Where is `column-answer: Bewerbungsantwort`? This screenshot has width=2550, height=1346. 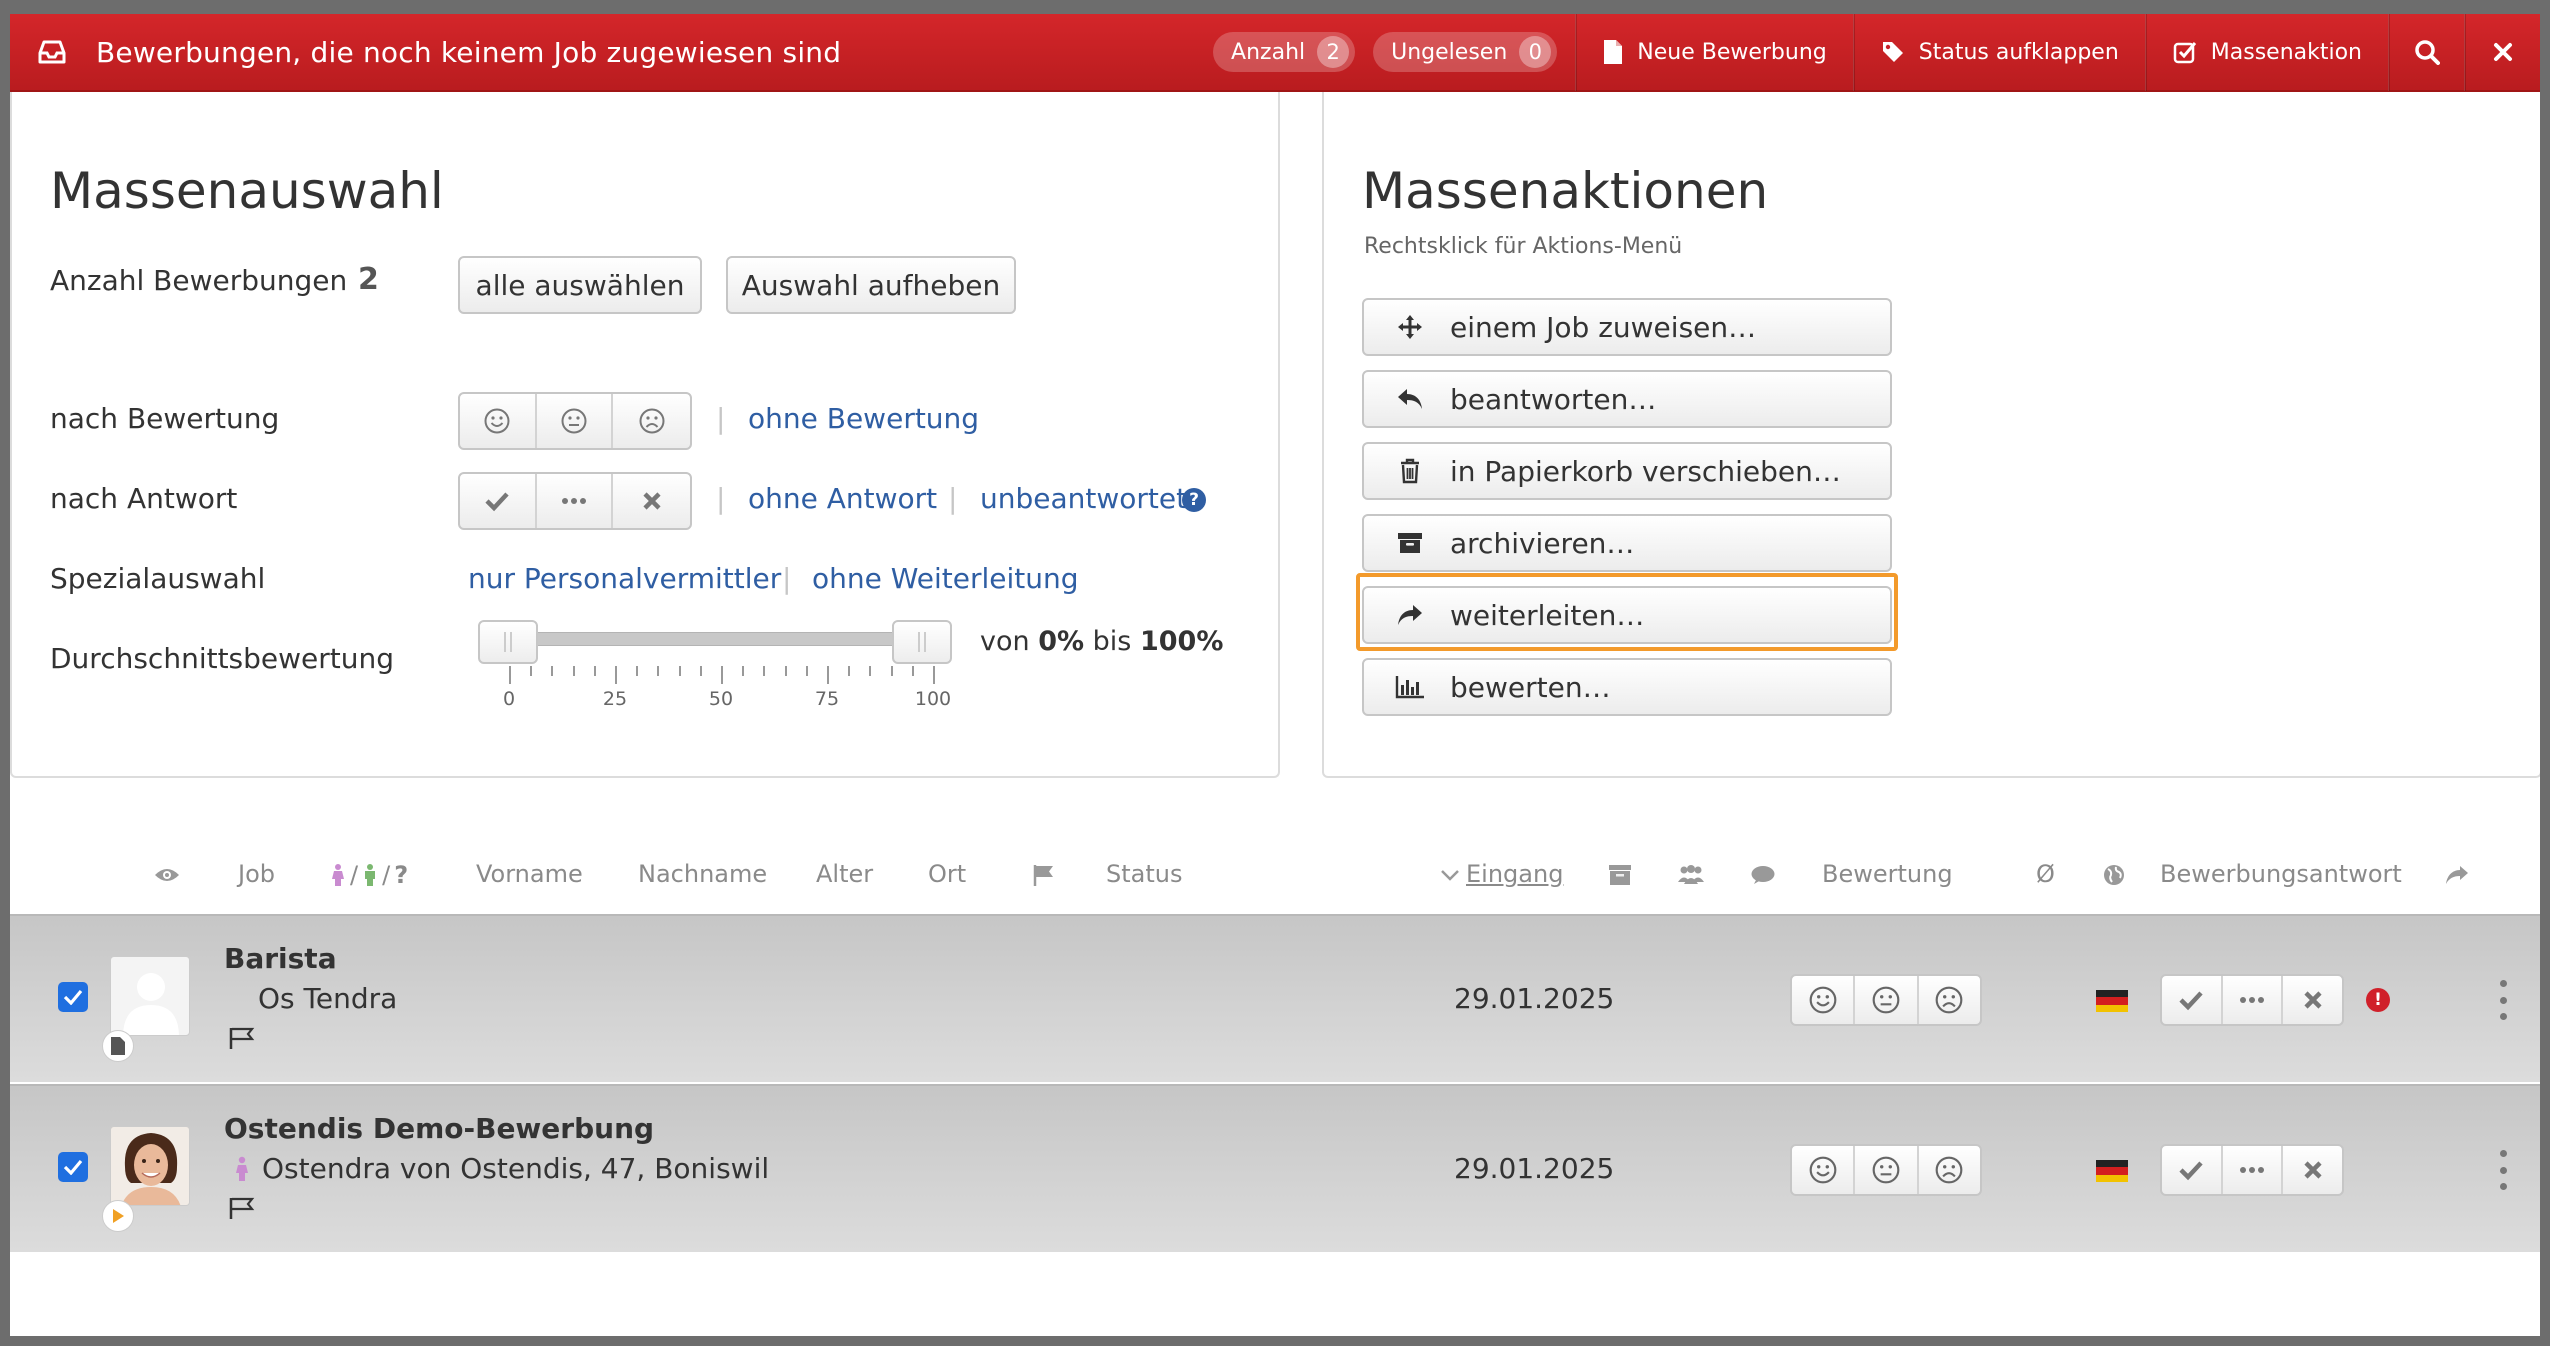 column-answer: Bewerbungsantwort is located at coordinates (2281, 874).